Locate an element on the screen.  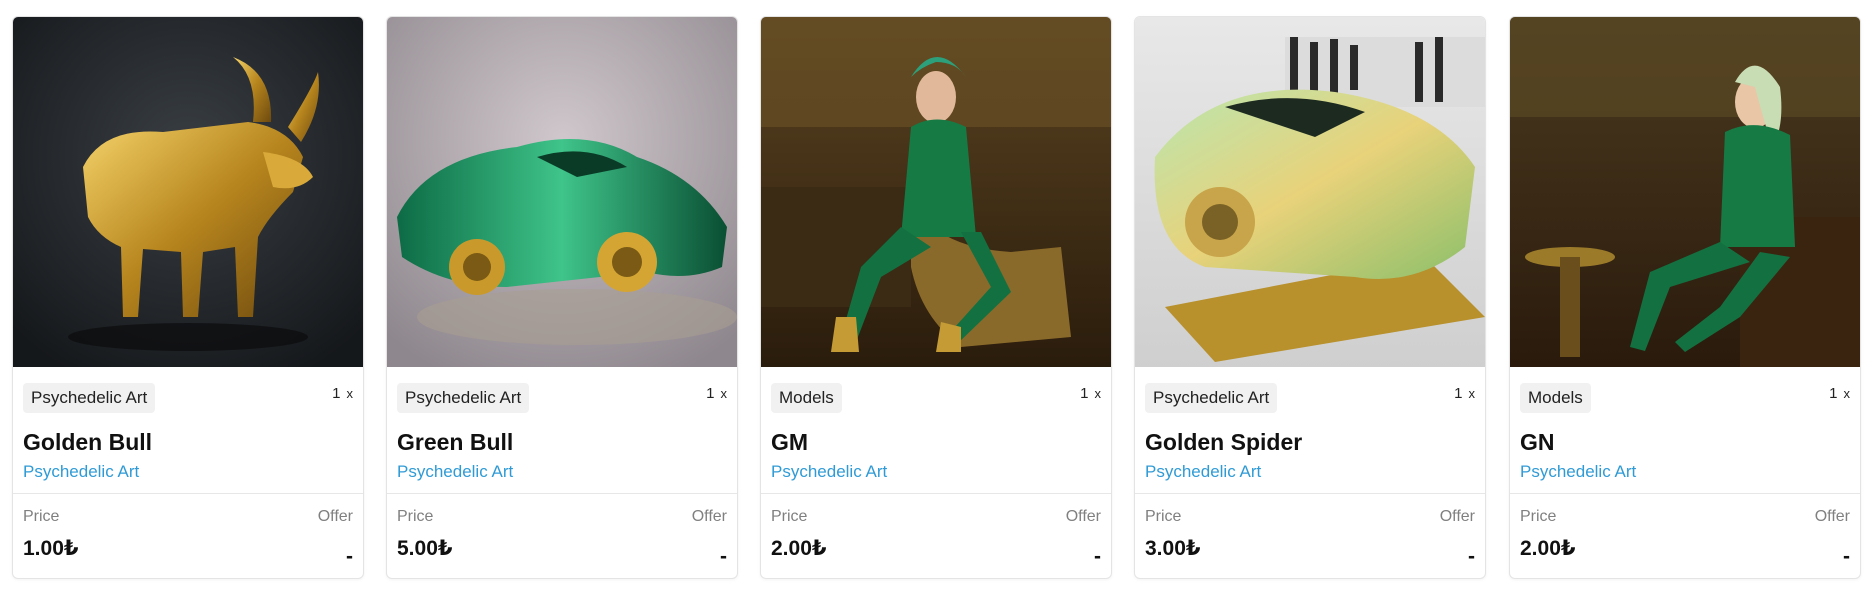
pricing-section: Price Offer 5.00₺ - is located at coordinates (562, 536).